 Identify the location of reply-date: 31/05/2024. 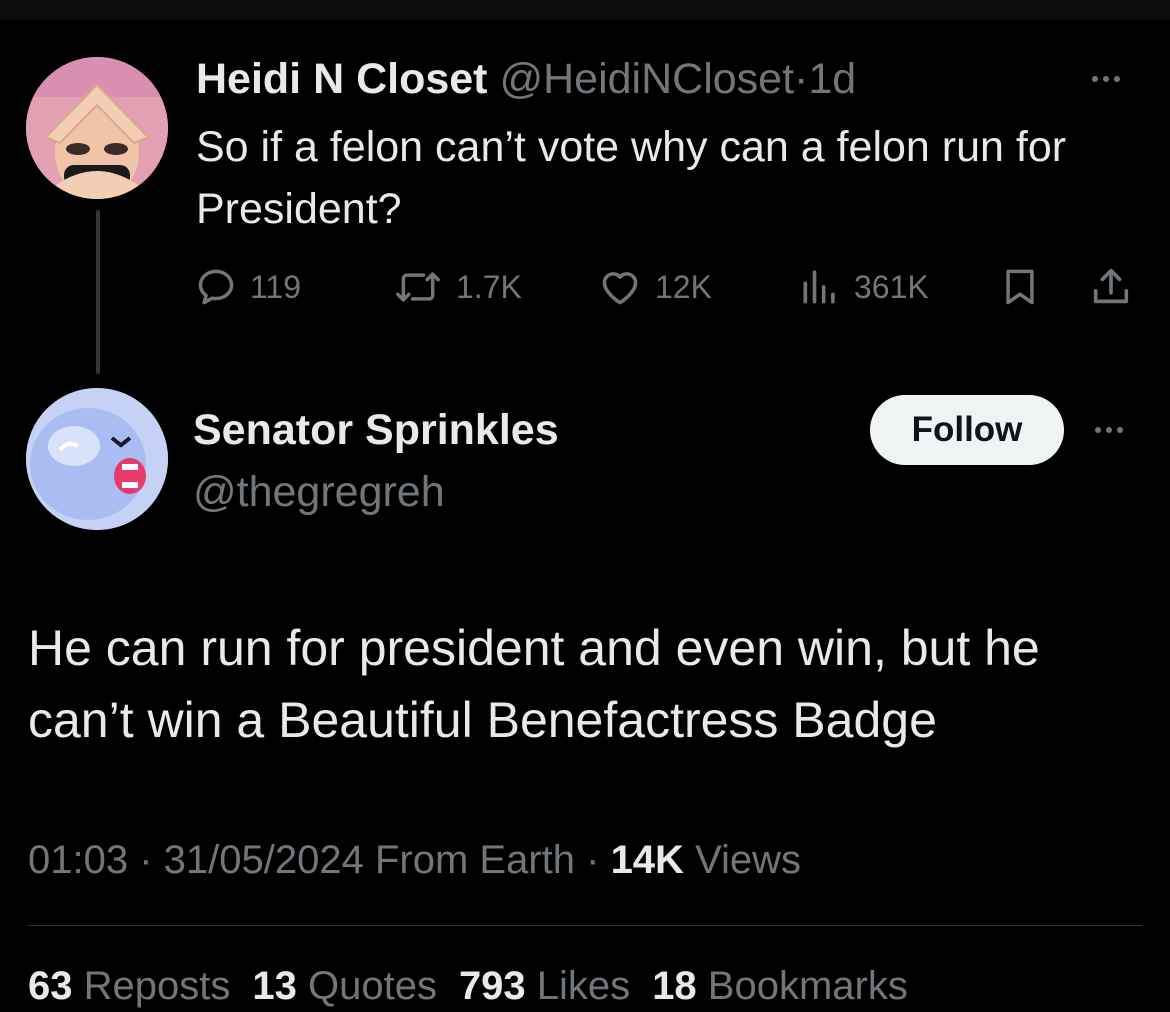
(264, 860).